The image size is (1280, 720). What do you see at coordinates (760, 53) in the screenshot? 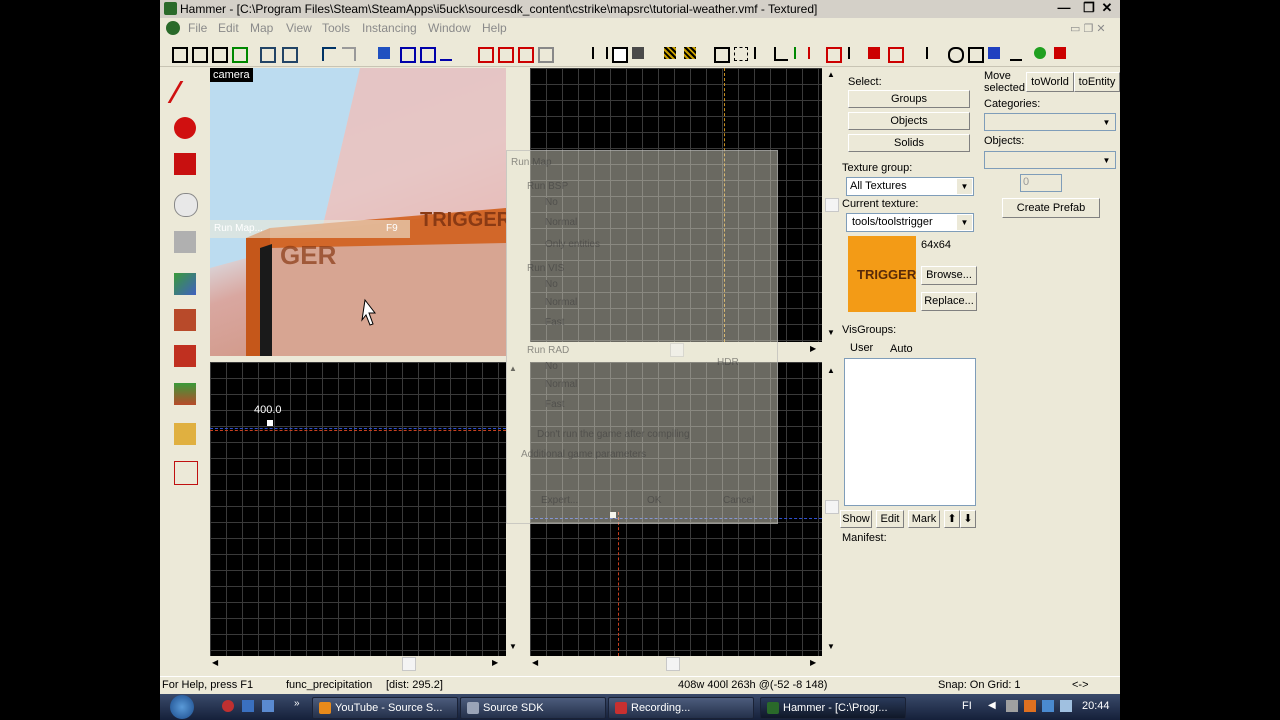
I see `tl-icon` at bounding box center [760, 53].